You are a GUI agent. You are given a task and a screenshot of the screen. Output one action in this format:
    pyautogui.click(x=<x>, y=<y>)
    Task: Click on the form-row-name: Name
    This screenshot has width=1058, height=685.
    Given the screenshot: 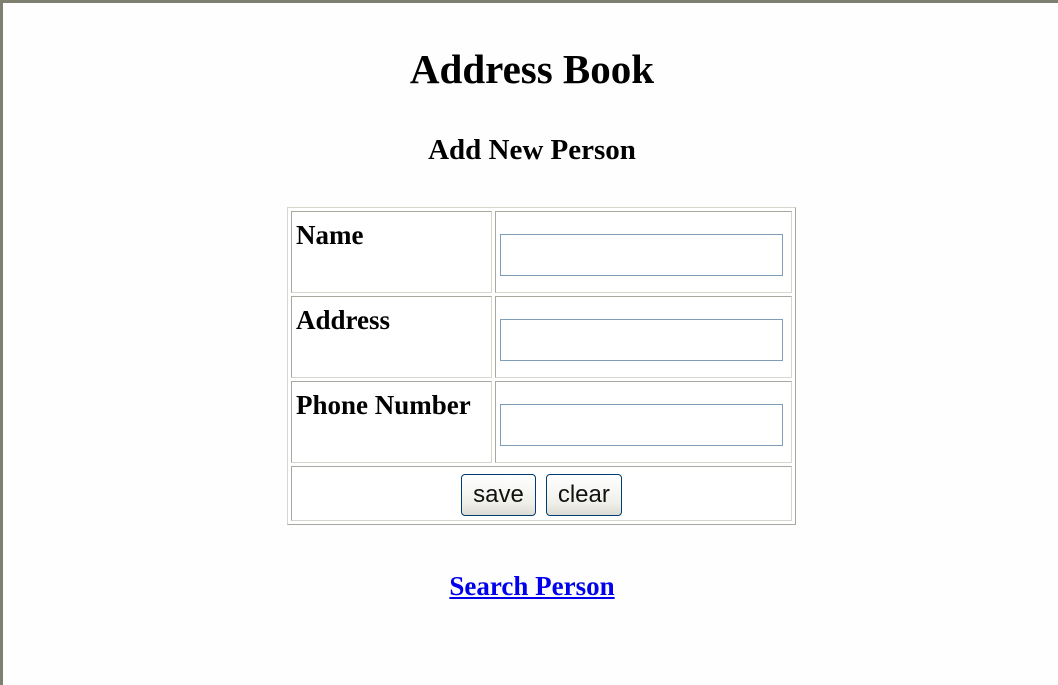 What is the action you would take?
    pyautogui.click(x=541, y=252)
    